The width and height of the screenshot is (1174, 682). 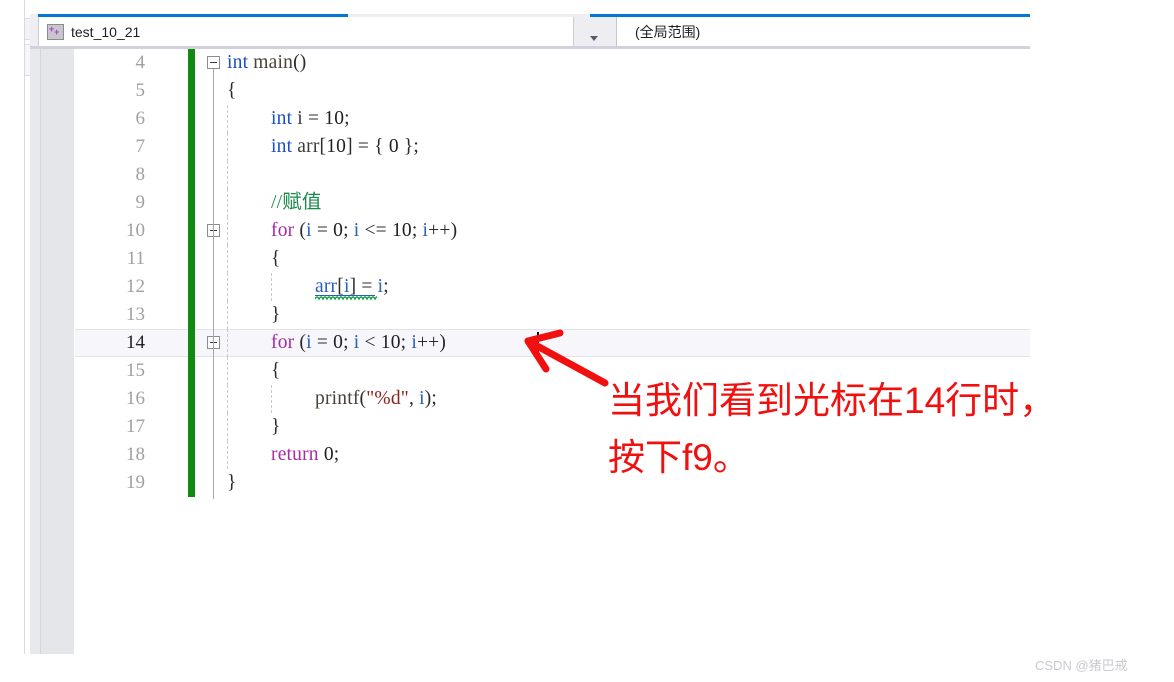 I want to click on line-number: 13, so click(x=135, y=314).